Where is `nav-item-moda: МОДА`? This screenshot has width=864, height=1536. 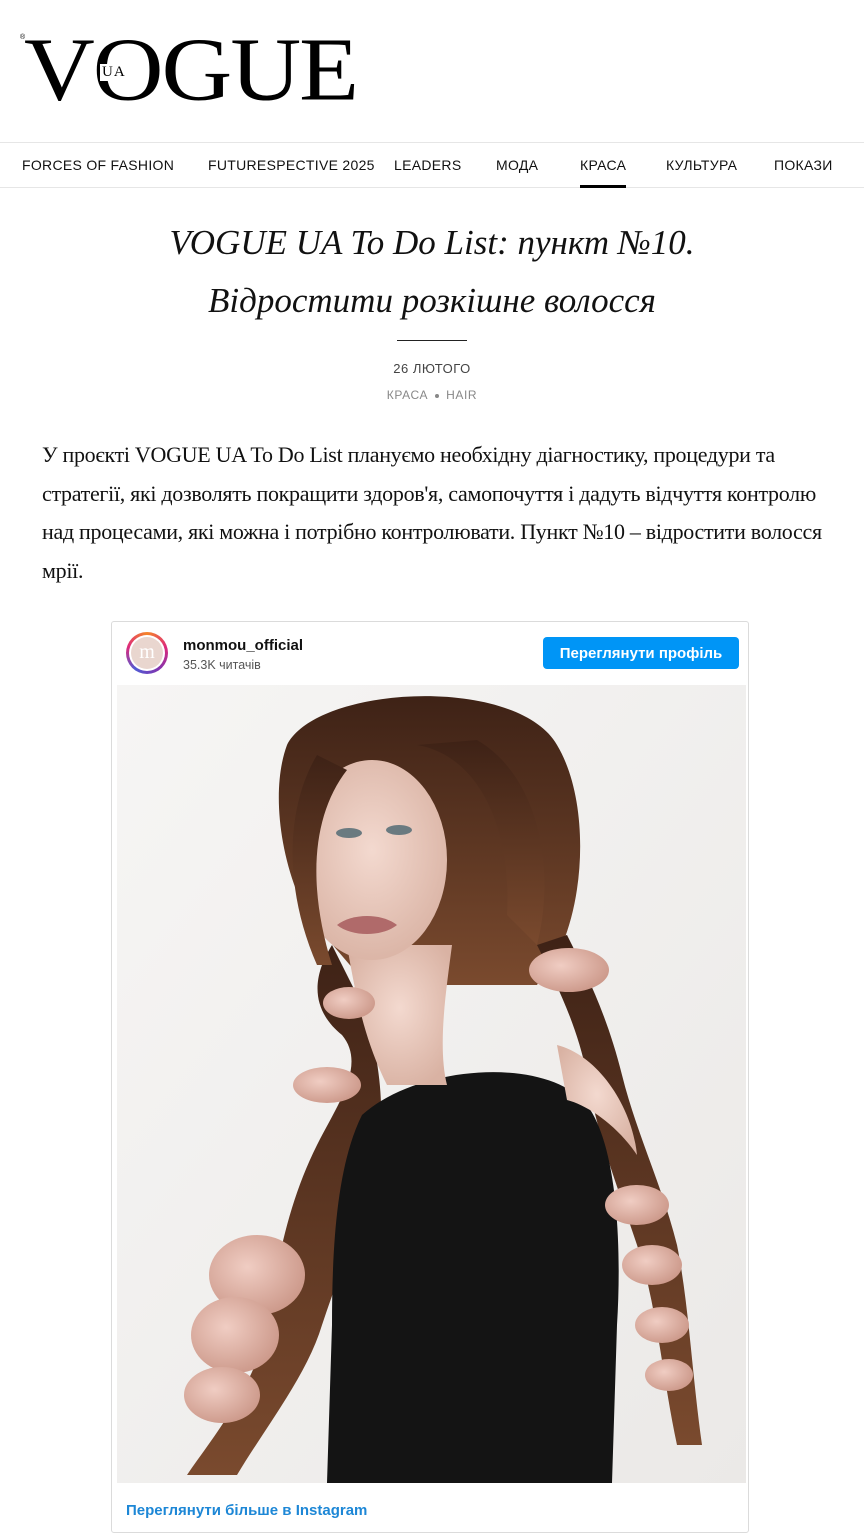
nav-item-moda: МОДА is located at coordinates (517, 165).